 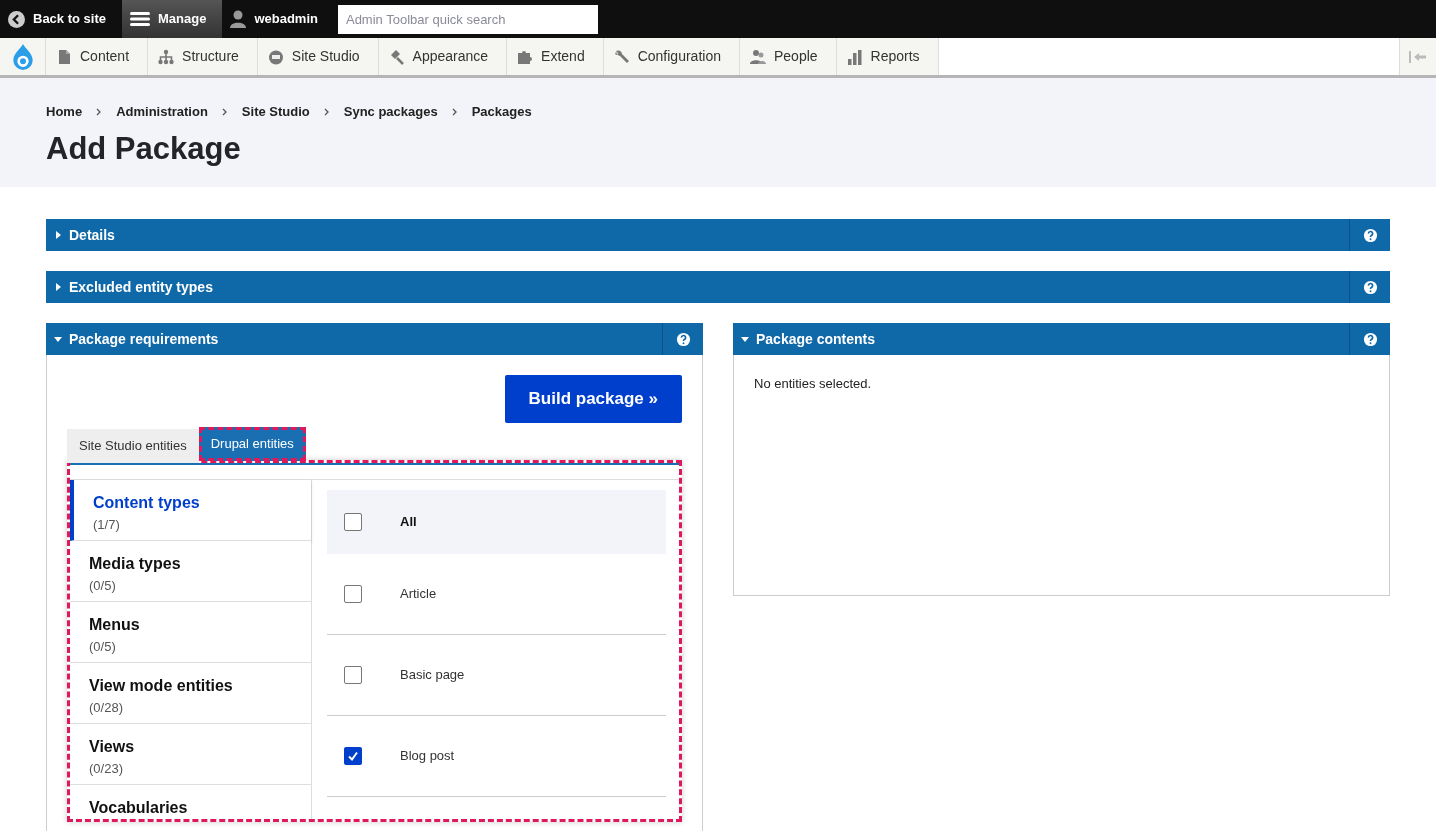 What do you see at coordinates (887, 56) in the screenshot?
I see `menu-item: Reports` at bounding box center [887, 56].